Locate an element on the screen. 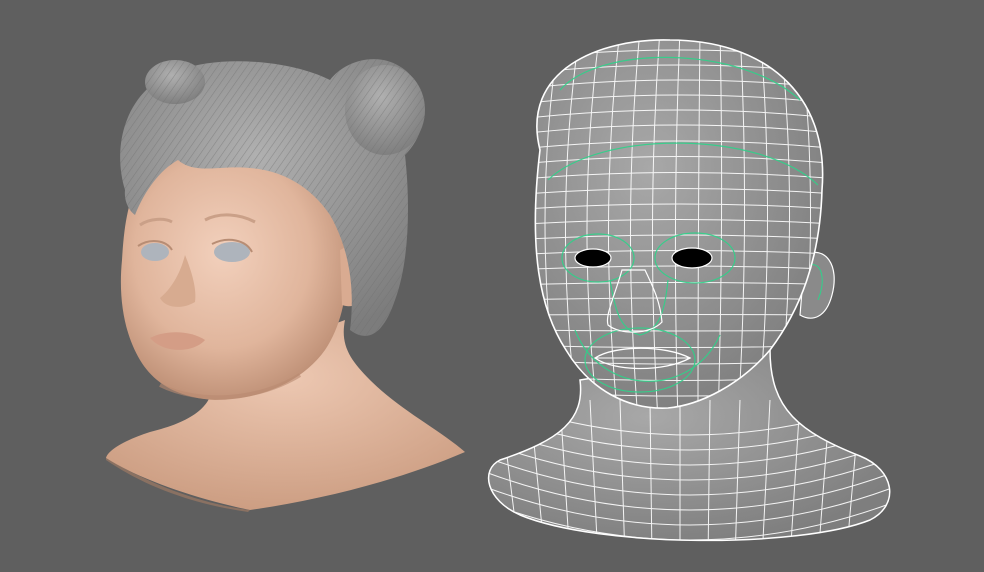 The height and width of the screenshot is (572, 984). wireframe-eye-hole-left is located at coordinates (593, 258).